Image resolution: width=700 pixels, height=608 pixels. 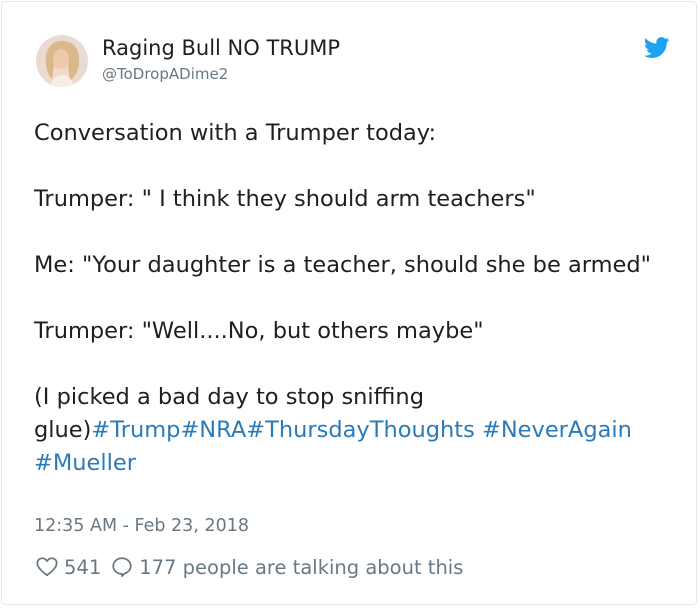 I want to click on heart-icon, so click(x=47, y=567).